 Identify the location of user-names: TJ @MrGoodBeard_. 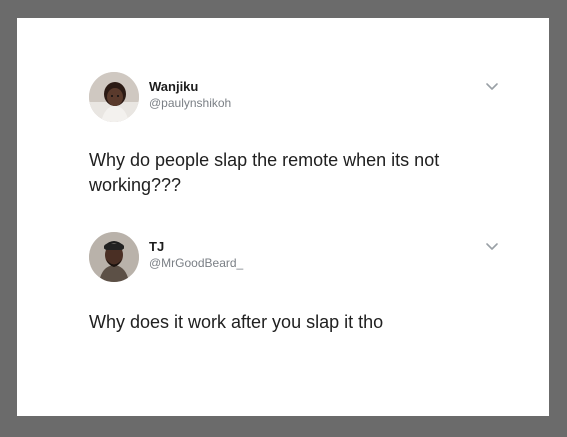
(196, 255).